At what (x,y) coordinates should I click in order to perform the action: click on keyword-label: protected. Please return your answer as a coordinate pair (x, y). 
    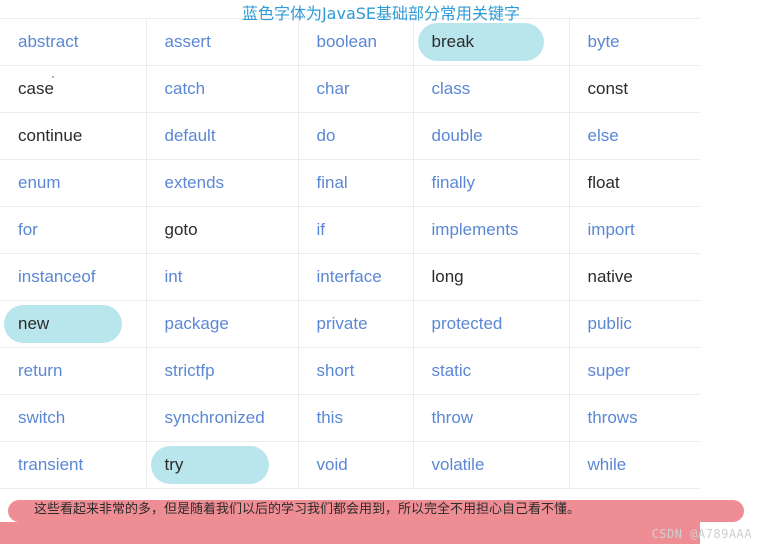
    Looking at the image, I should click on (467, 323).